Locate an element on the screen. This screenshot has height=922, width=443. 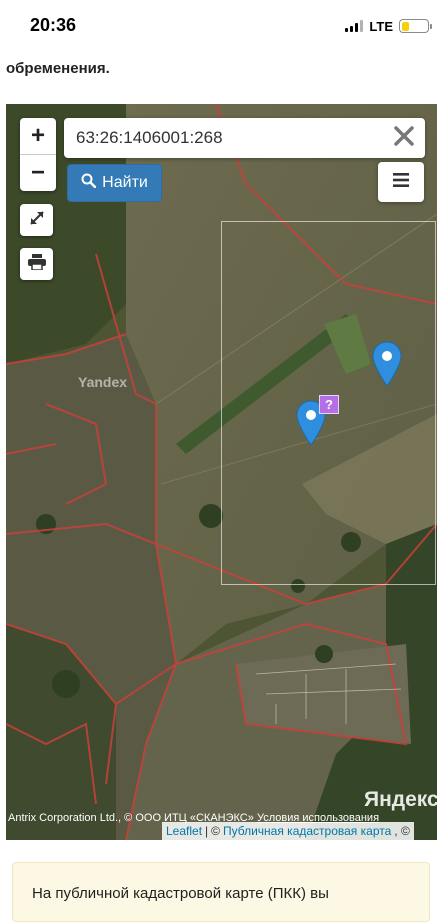
print-button is located at coordinates (36, 264).